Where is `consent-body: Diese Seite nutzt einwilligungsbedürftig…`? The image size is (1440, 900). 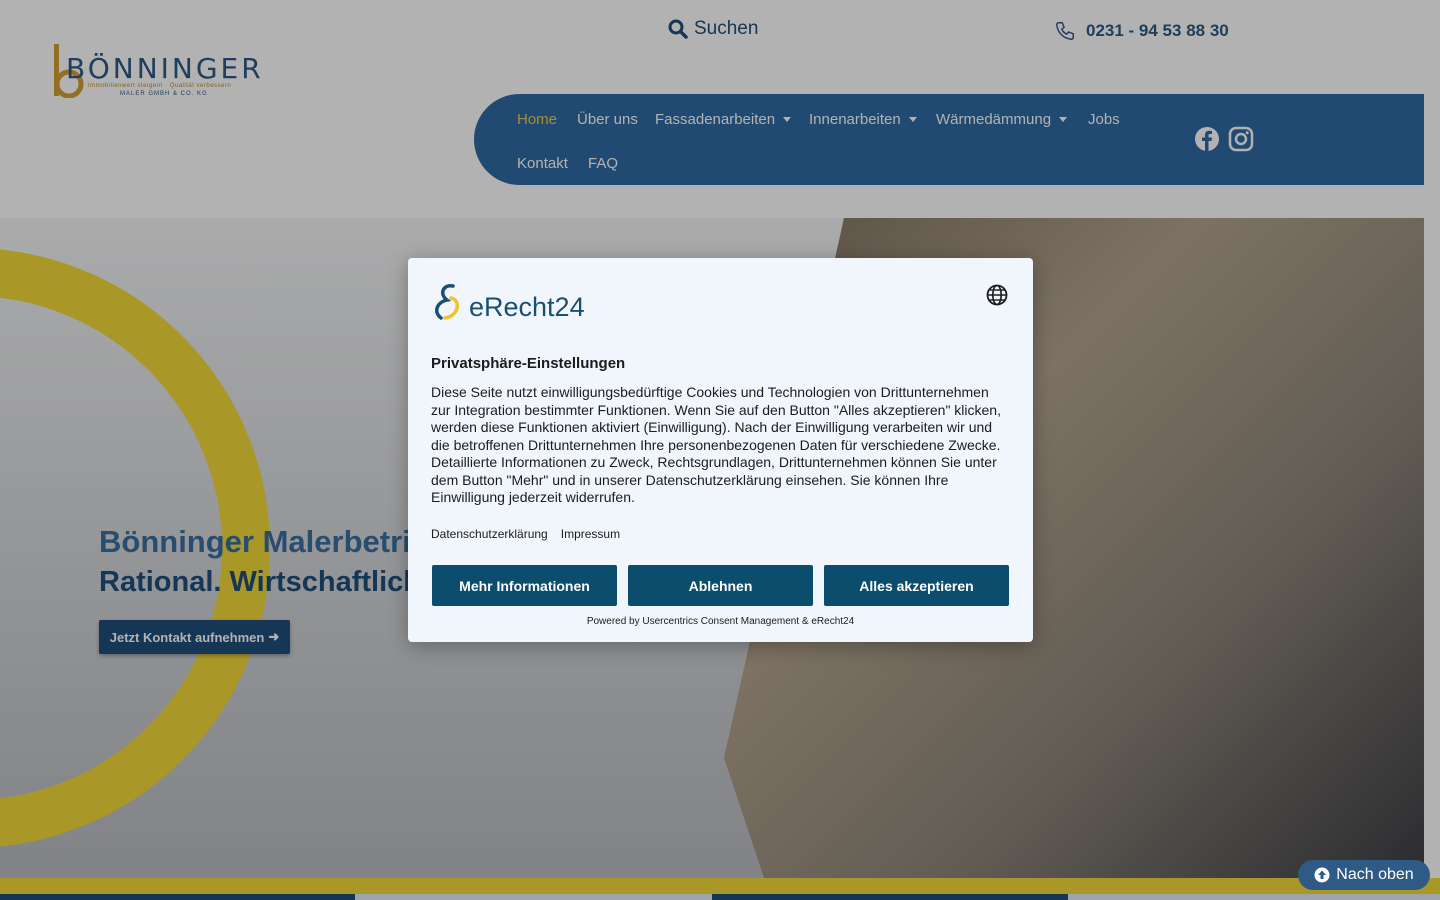
consent-body: Diese Seite nutzt einwilligungsbedürftig… is located at coordinates (716, 444).